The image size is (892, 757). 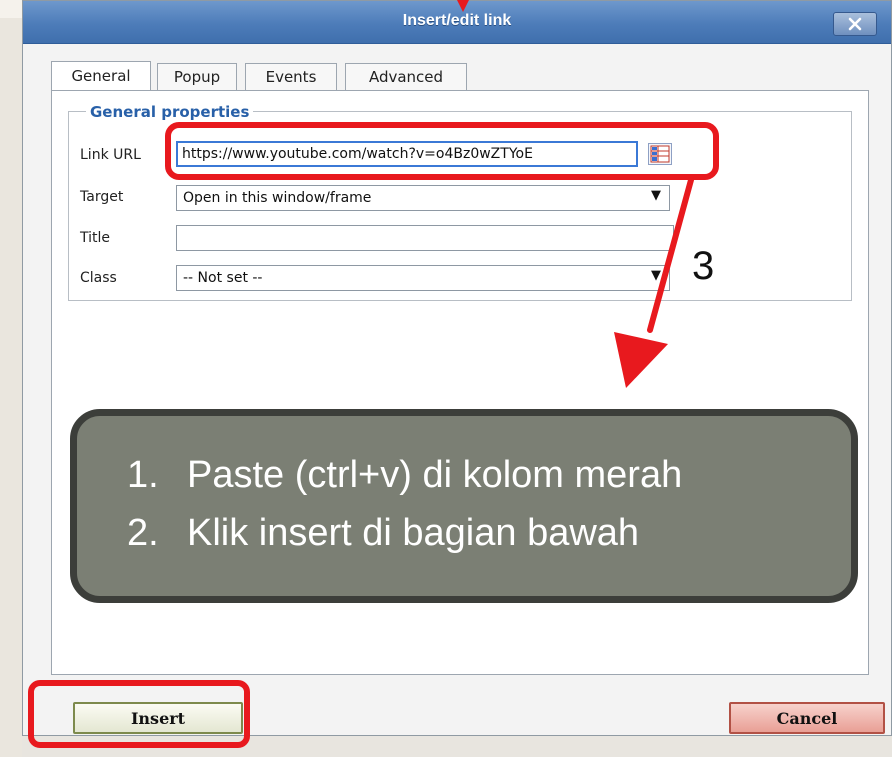 What do you see at coordinates (703, 266) in the screenshot?
I see `step-number: 3` at bounding box center [703, 266].